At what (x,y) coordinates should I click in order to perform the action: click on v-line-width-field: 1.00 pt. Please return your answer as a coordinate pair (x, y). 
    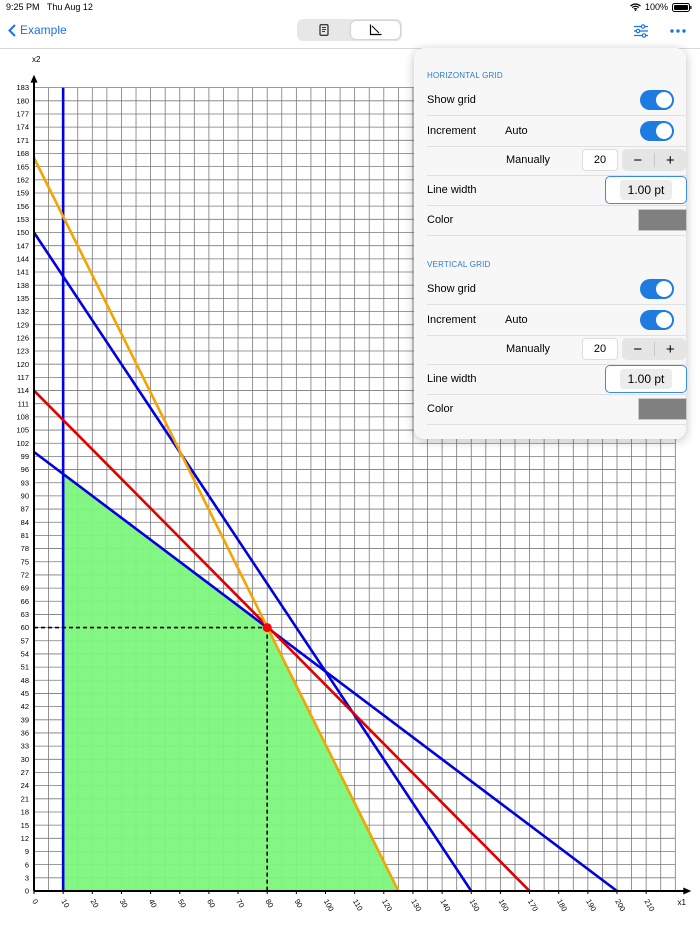
    Looking at the image, I should click on (646, 379).